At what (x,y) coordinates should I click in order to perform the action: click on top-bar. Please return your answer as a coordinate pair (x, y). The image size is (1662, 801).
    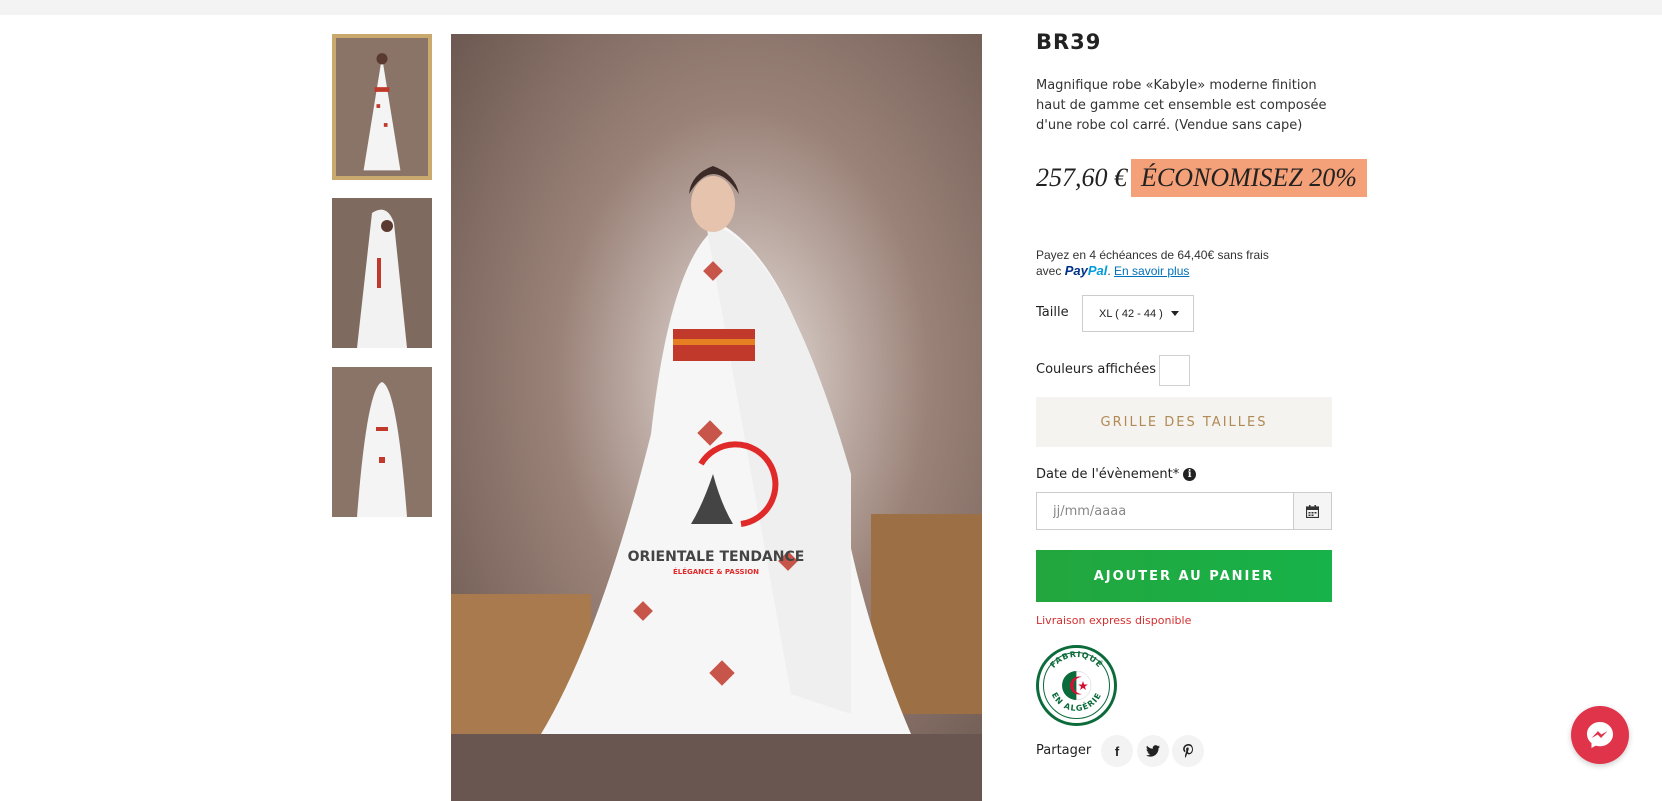
    Looking at the image, I should click on (831, 7).